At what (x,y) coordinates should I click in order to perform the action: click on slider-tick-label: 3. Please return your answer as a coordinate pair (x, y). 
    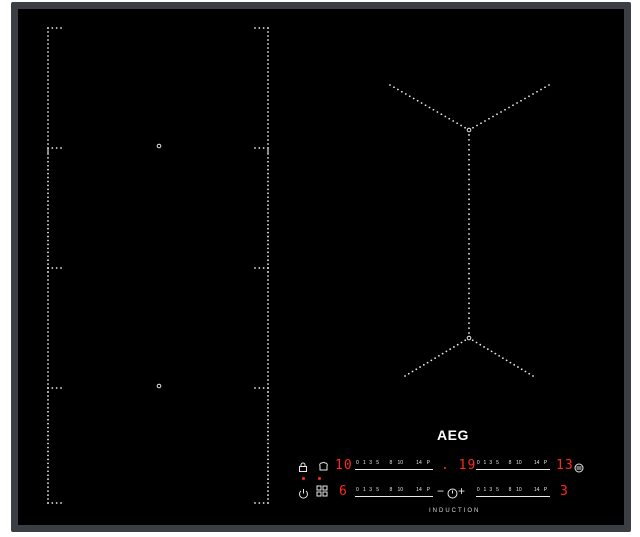
    Looking at the image, I should click on (491, 490).